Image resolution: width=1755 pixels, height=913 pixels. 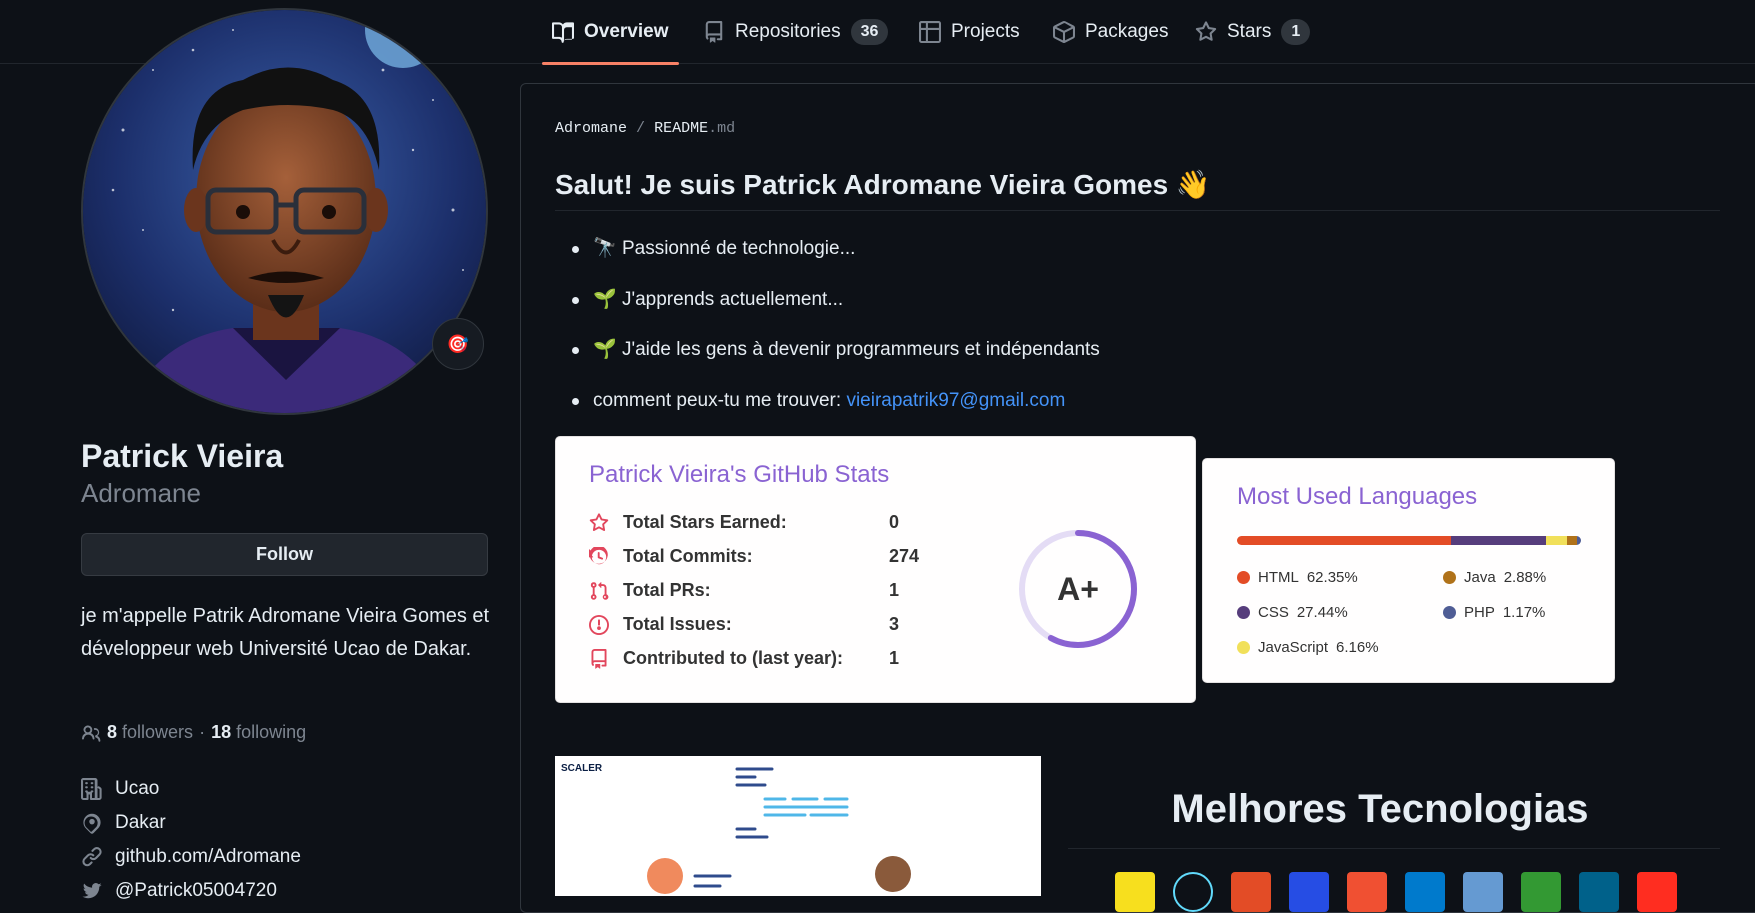 I want to click on laravel-icon, so click(x=1657, y=892).